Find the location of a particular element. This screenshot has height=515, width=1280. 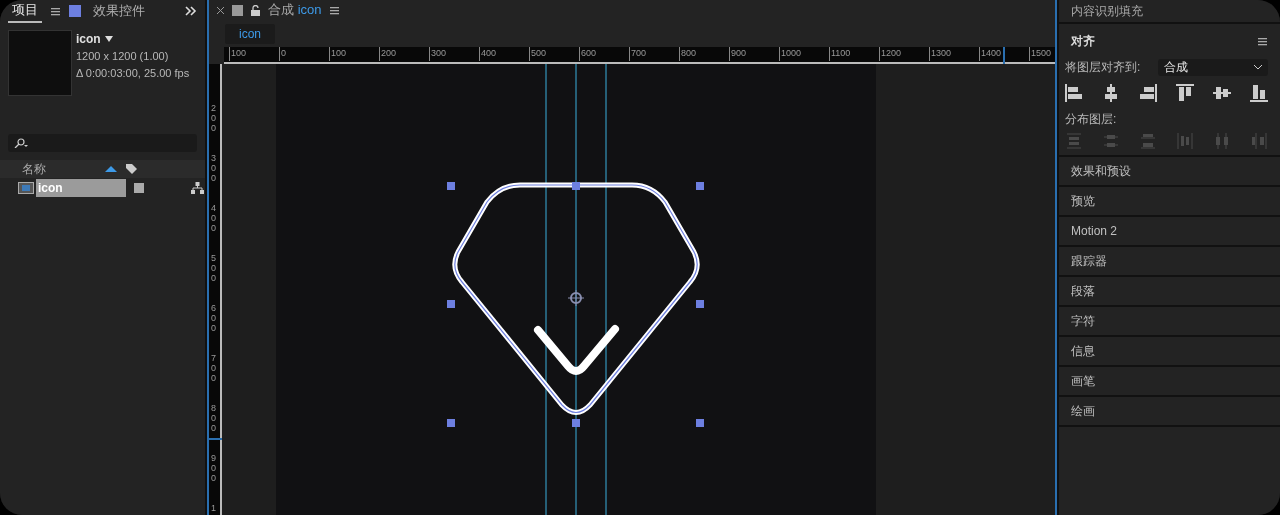

item-name: icon is located at coordinates (88, 39).